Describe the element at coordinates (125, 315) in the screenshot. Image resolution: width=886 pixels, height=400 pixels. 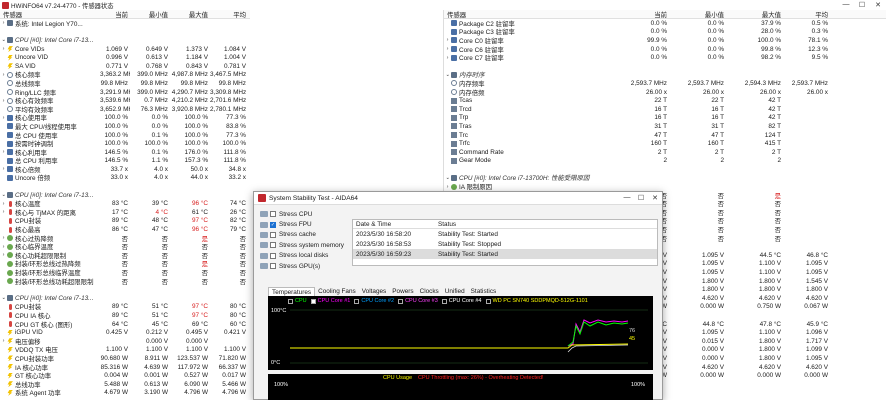
I see `sensor-row: CPU IA 核心 89 °C 51 °C 97 °C 80 °C` at that location.